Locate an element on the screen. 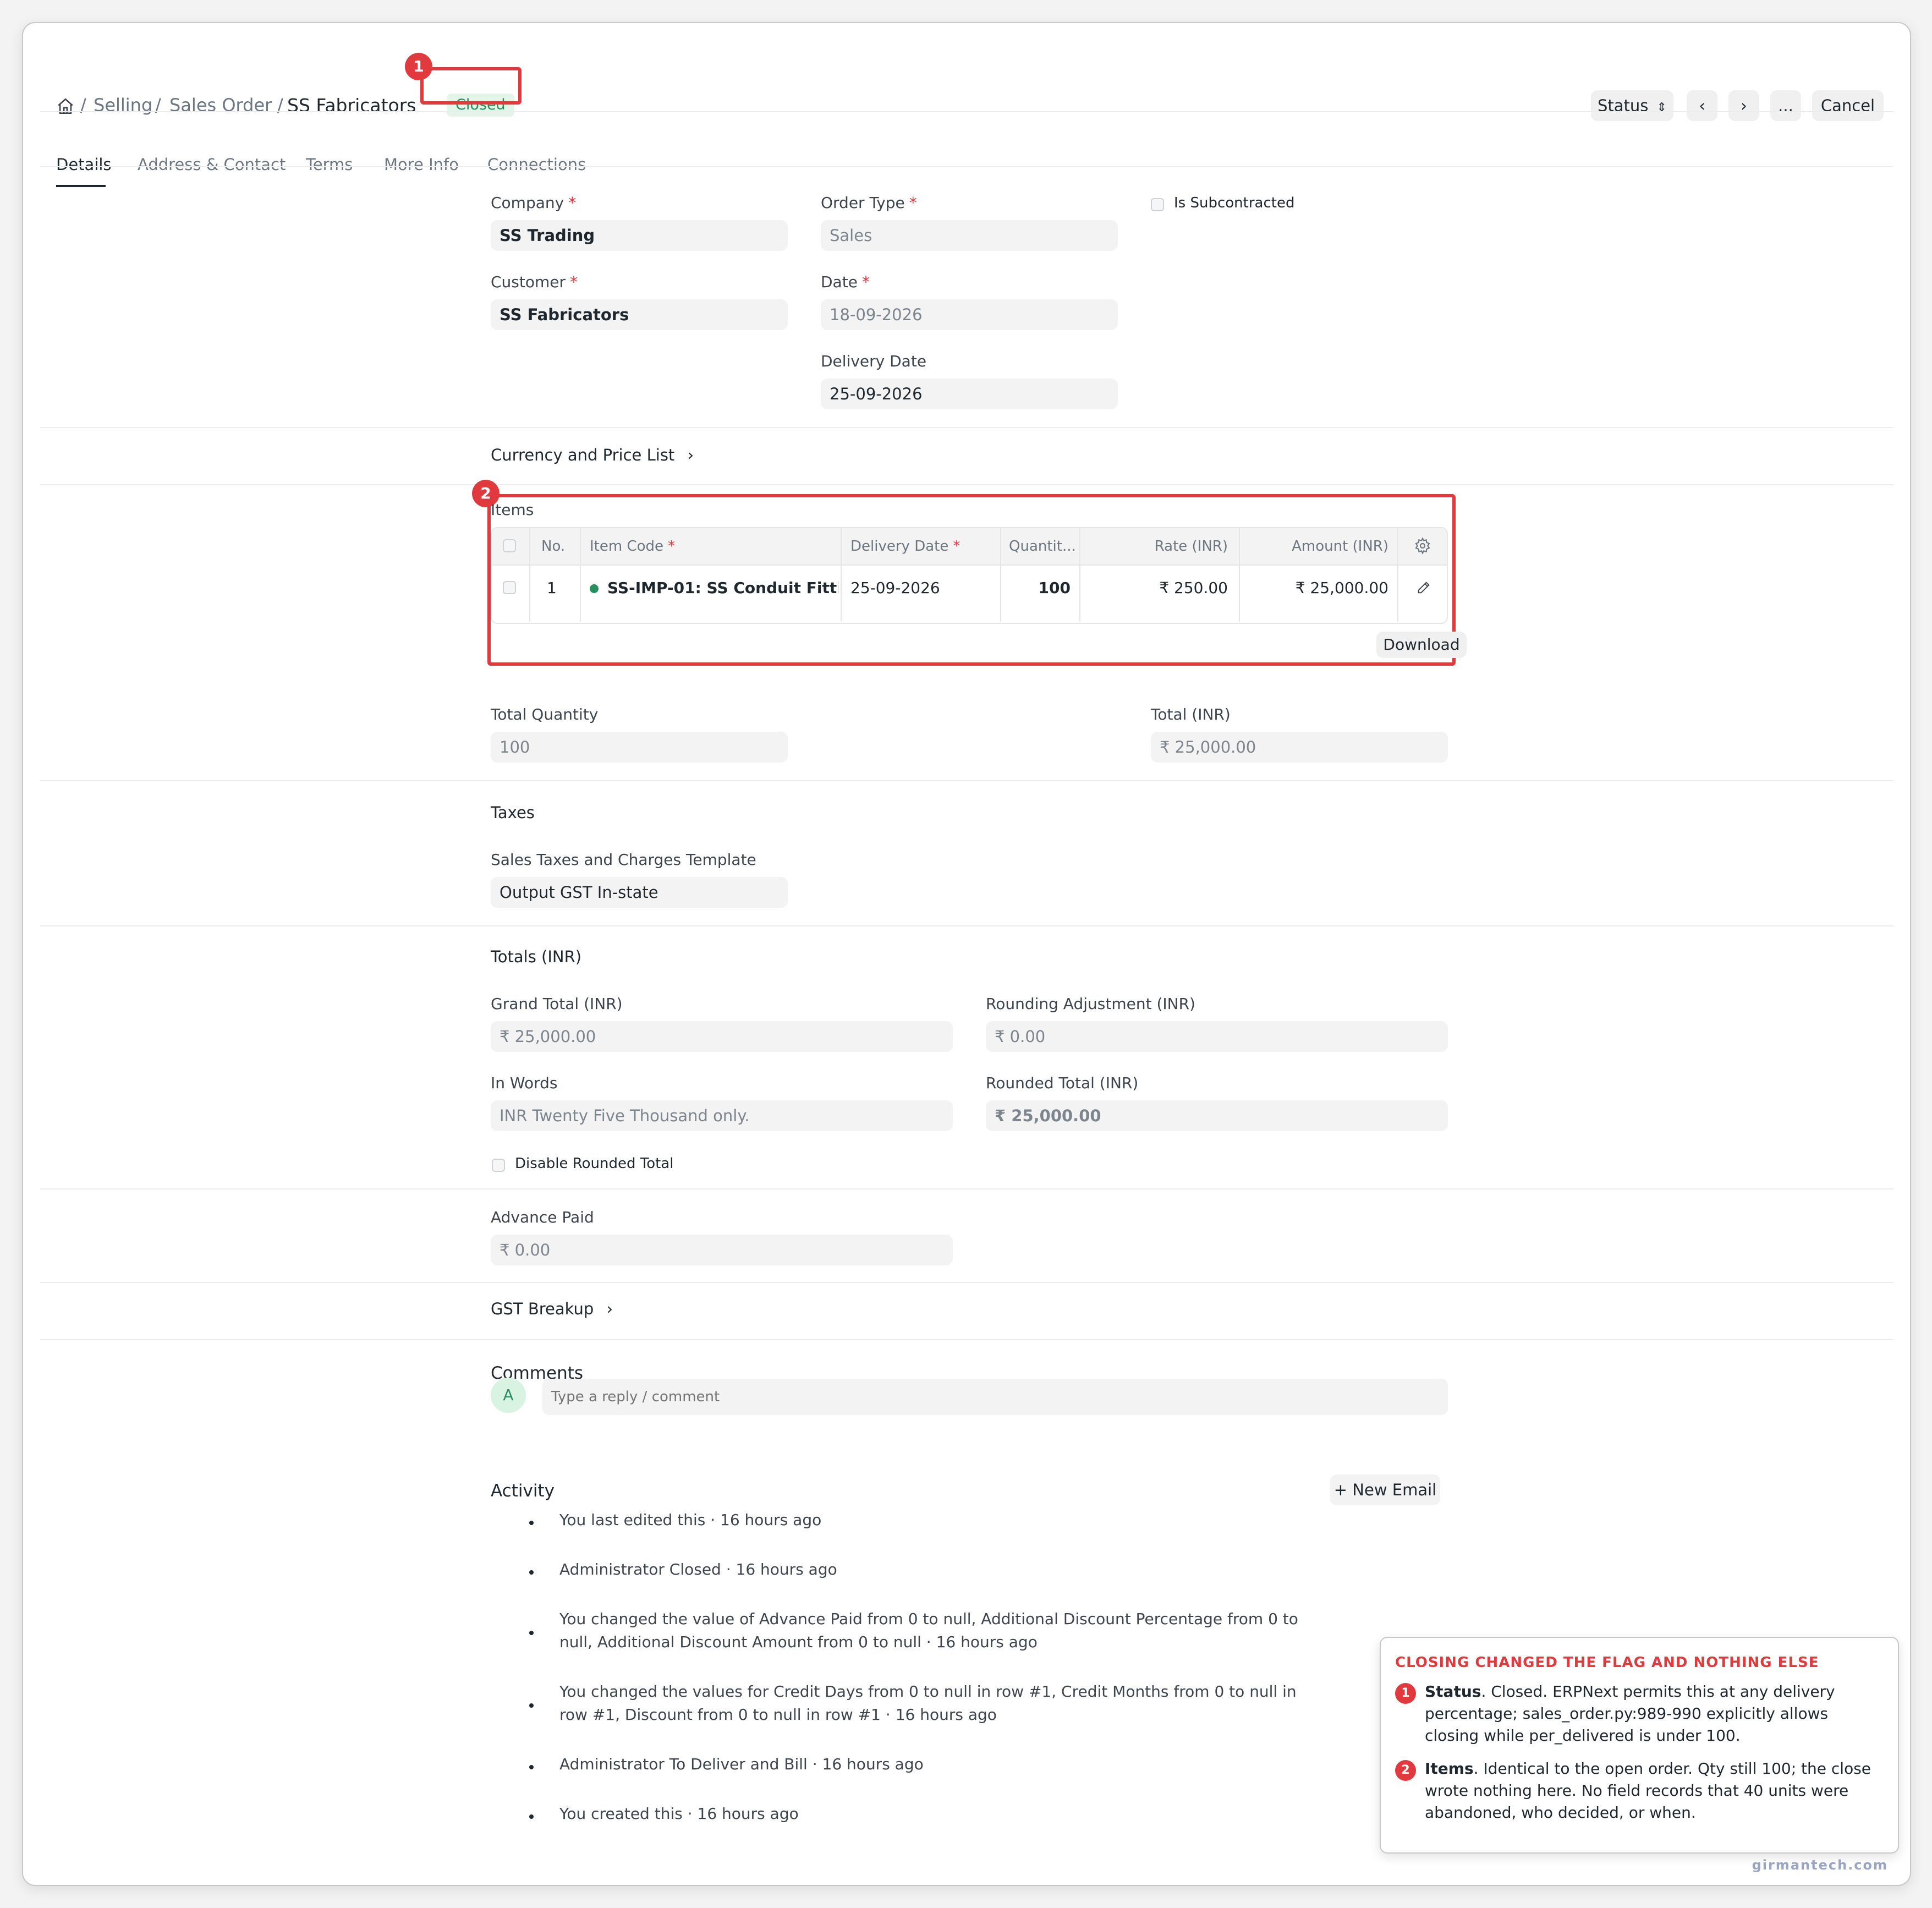 The width and height of the screenshot is (1932, 1908). new-email-button: + New Email is located at coordinates (1385, 1490).